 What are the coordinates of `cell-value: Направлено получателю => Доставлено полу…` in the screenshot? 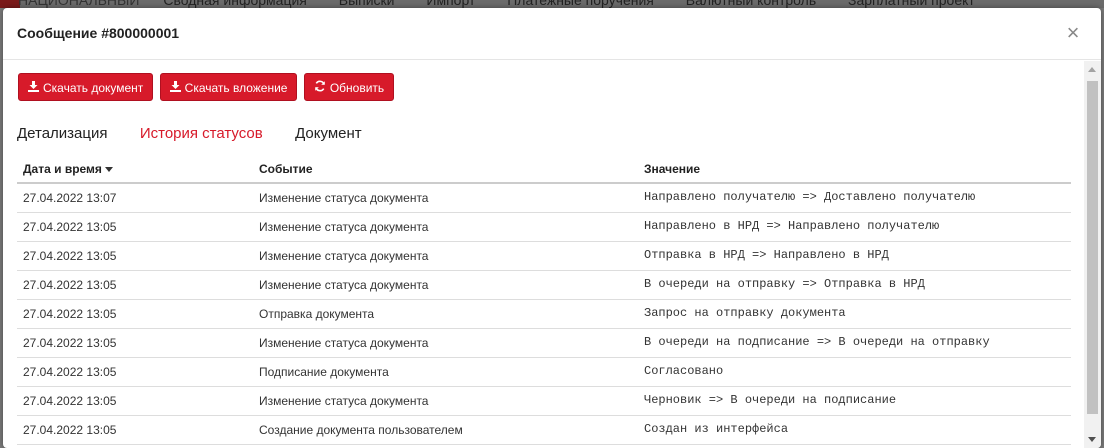 It's located at (810, 197).